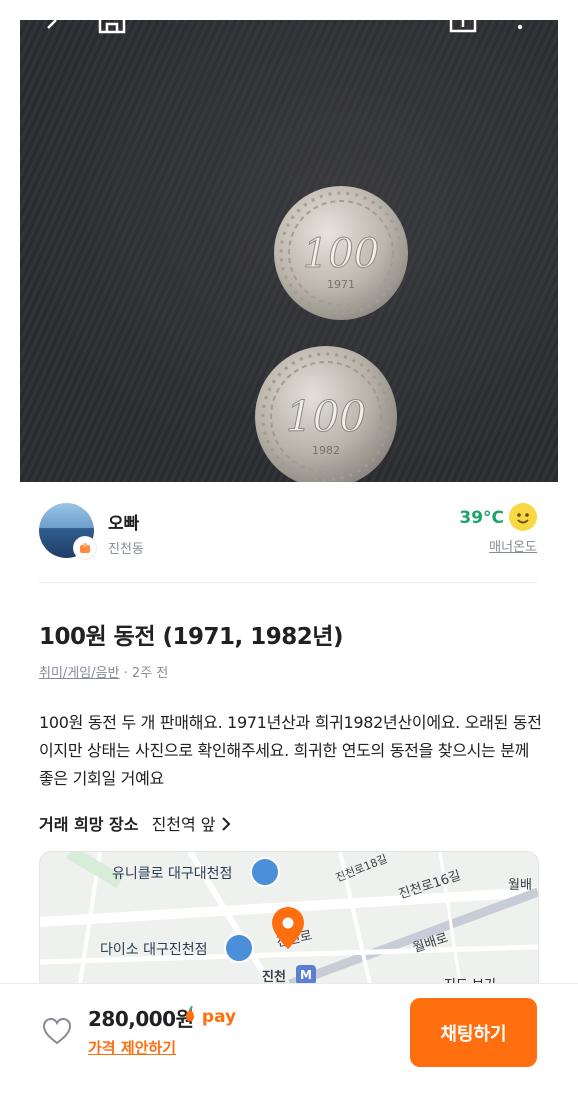  Describe the element at coordinates (172, 874) in the screenshot. I see `map-place-uniqlo: 유니클로 대구대천점` at that location.